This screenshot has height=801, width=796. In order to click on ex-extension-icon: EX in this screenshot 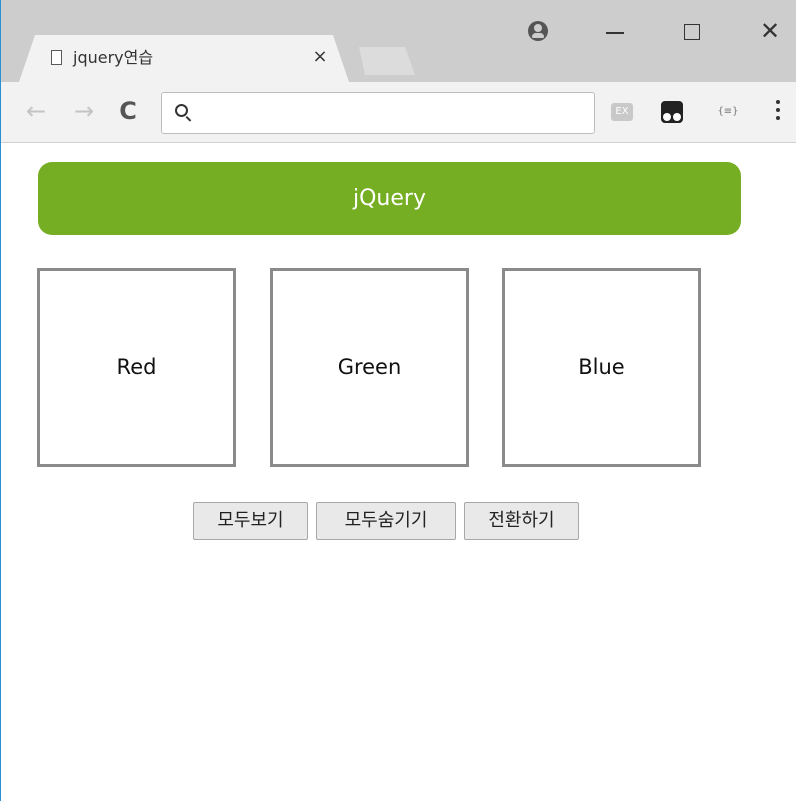, I will do `click(622, 112)`.